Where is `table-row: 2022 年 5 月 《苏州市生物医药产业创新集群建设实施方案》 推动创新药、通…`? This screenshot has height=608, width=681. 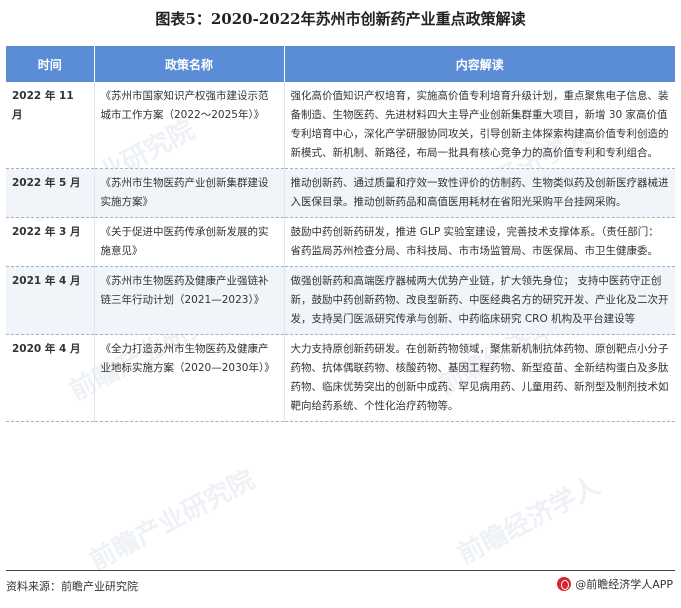
table-row: 2022 年 5 月 《苏州市生物医药产业创新集群建设实施方案》 推动创新药、通… is located at coordinates (340, 193).